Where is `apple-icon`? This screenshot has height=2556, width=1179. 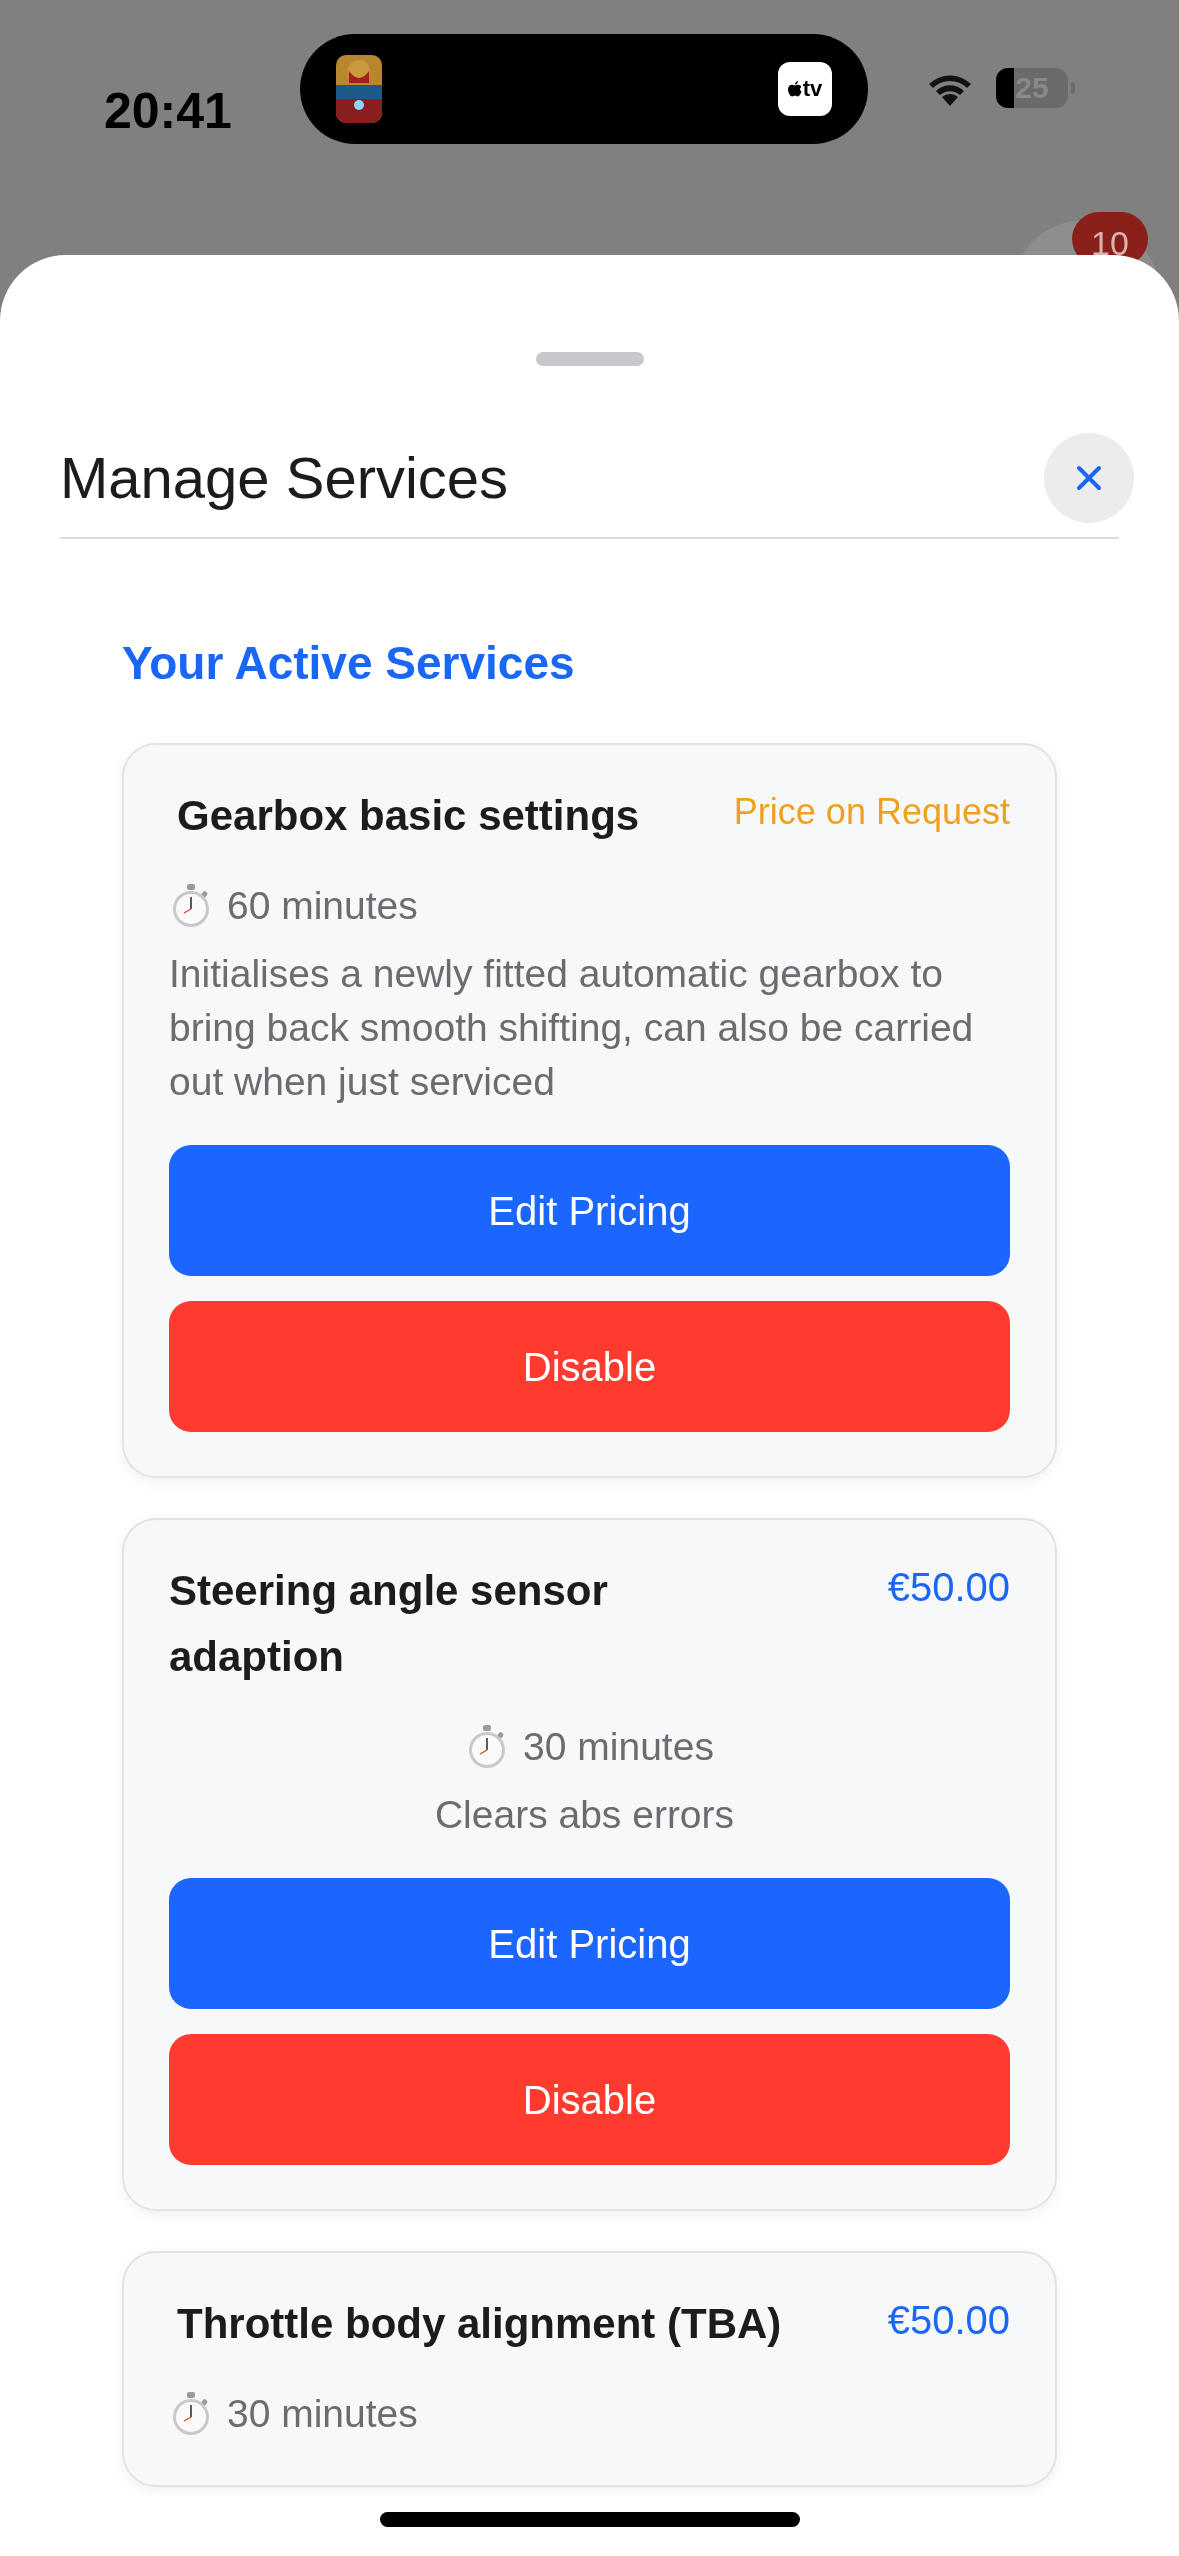
apple-icon is located at coordinates (794, 89).